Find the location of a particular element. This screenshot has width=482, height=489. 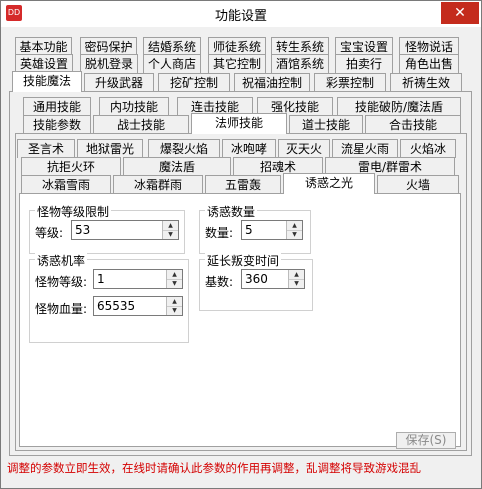

level-stepper: 53 ▲ ▼ is located at coordinates (125, 230).